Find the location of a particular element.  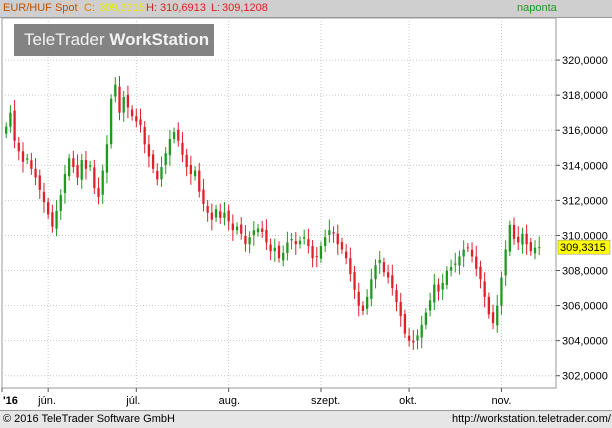

close-label: C: is located at coordinates (89, 8).